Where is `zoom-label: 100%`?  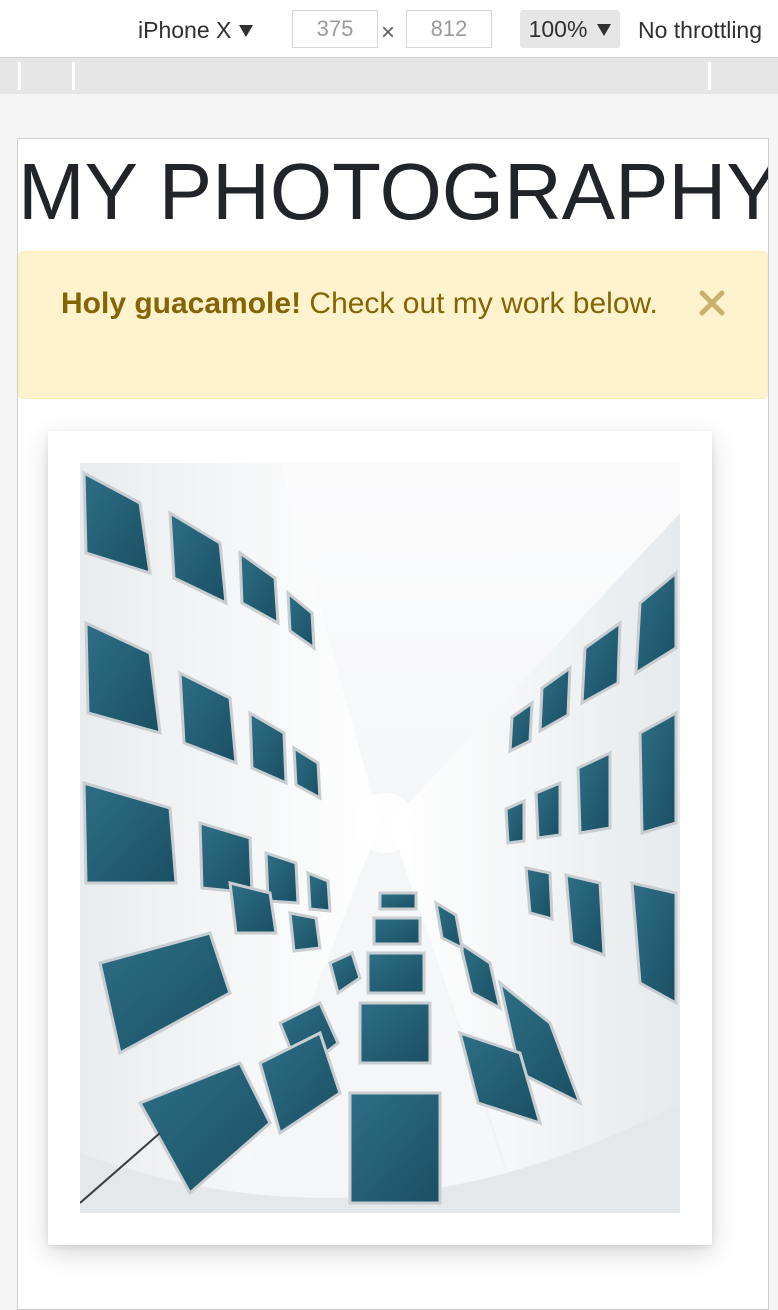
zoom-label: 100% is located at coordinates (558, 28).